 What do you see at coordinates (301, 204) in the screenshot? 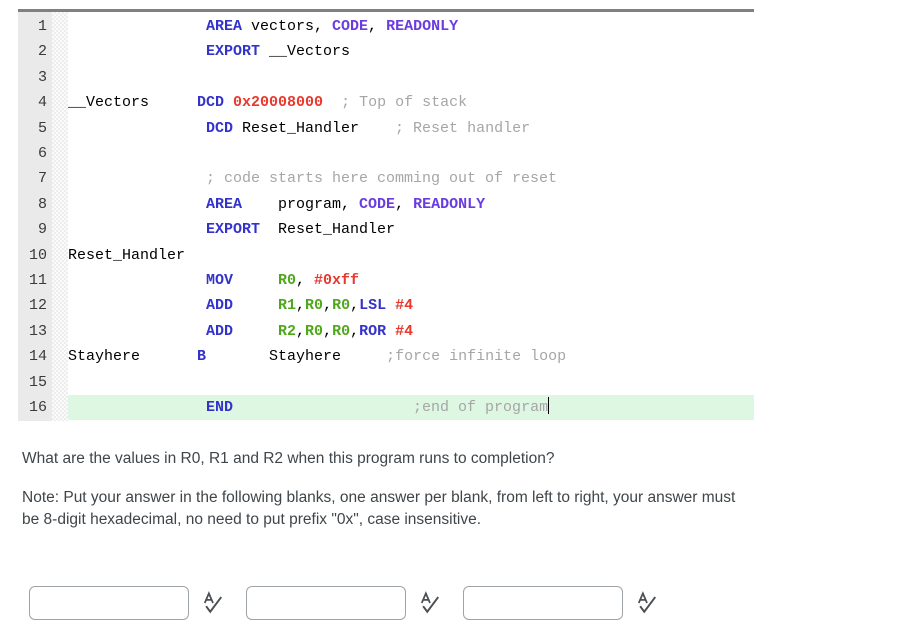
I see `token-operand: program,` at bounding box center [301, 204].